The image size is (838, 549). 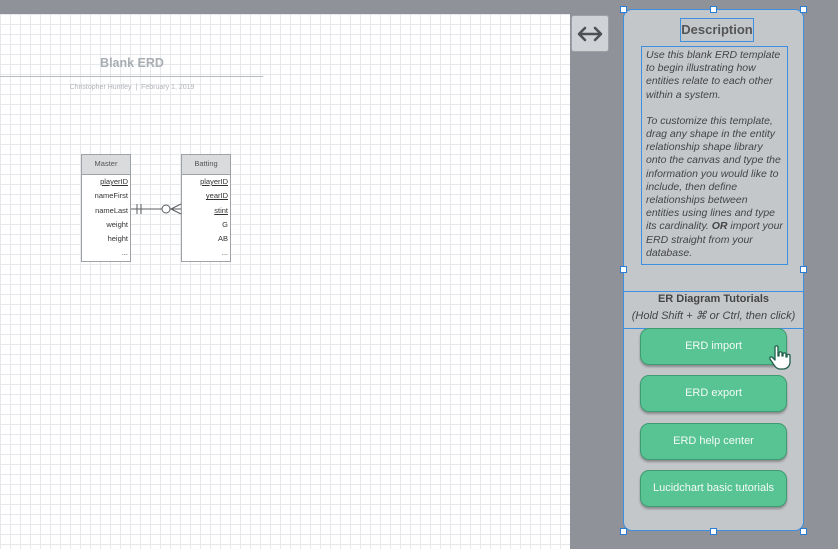 I want to click on description-emphasis: OR, so click(x=719, y=226).